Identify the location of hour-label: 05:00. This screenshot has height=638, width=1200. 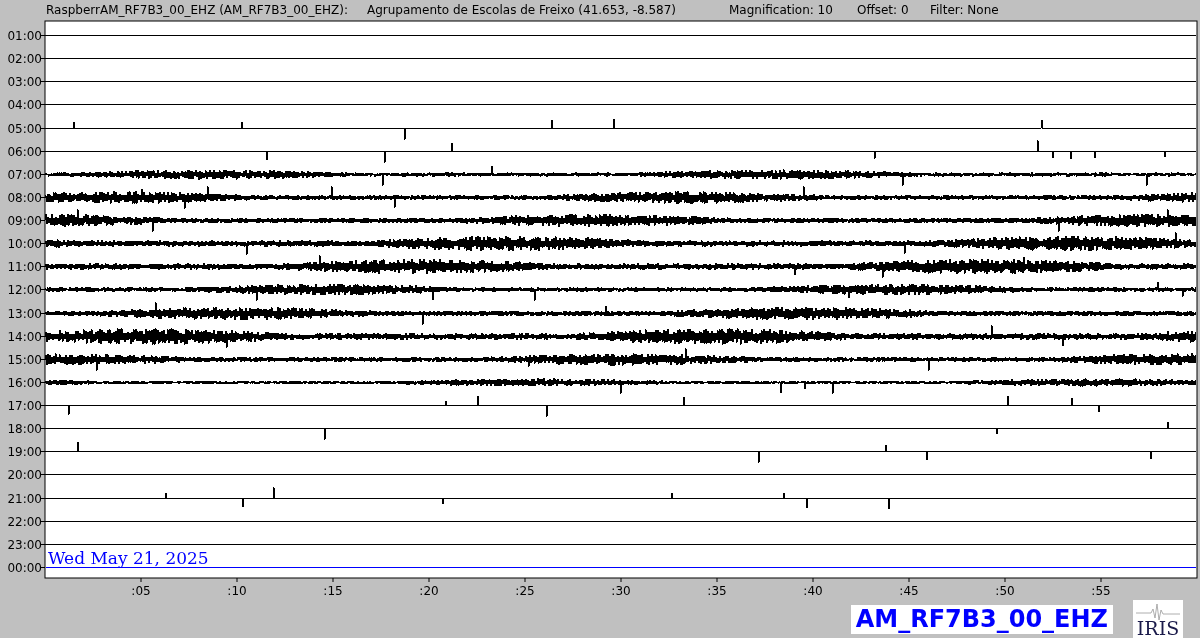
(24, 128).